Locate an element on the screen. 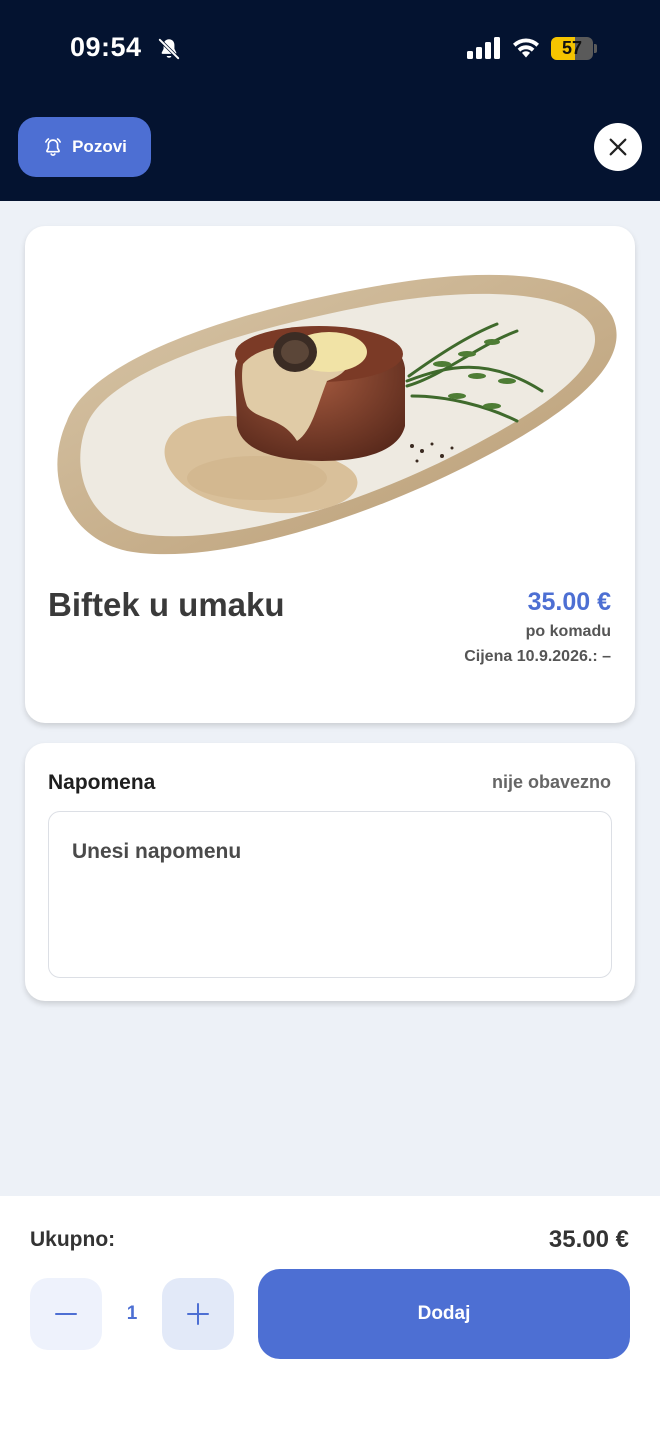  close-button is located at coordinates (618, 147).